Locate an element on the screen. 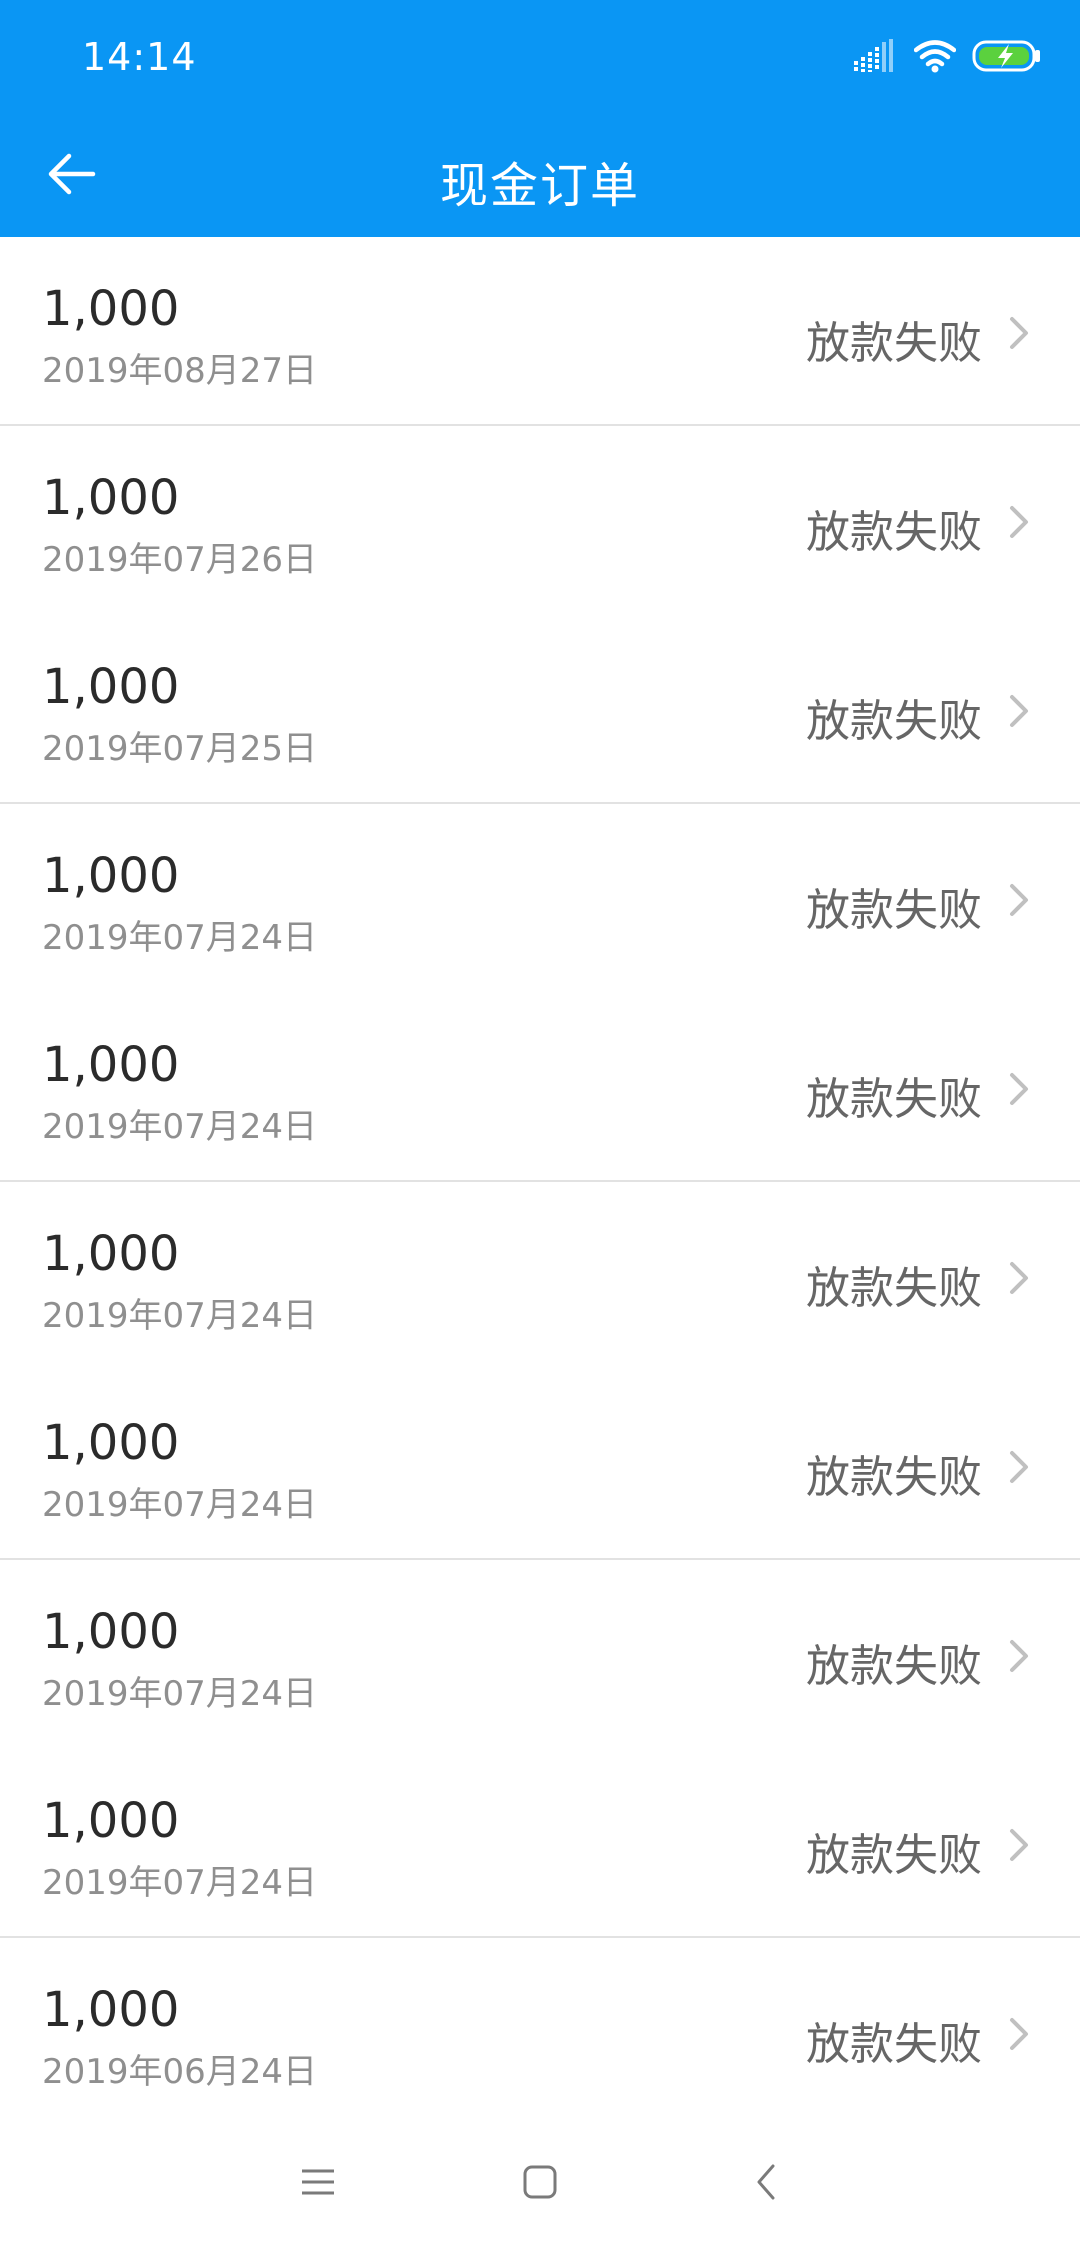  status-bar: 14:14 is located at coordinates (540, 59).